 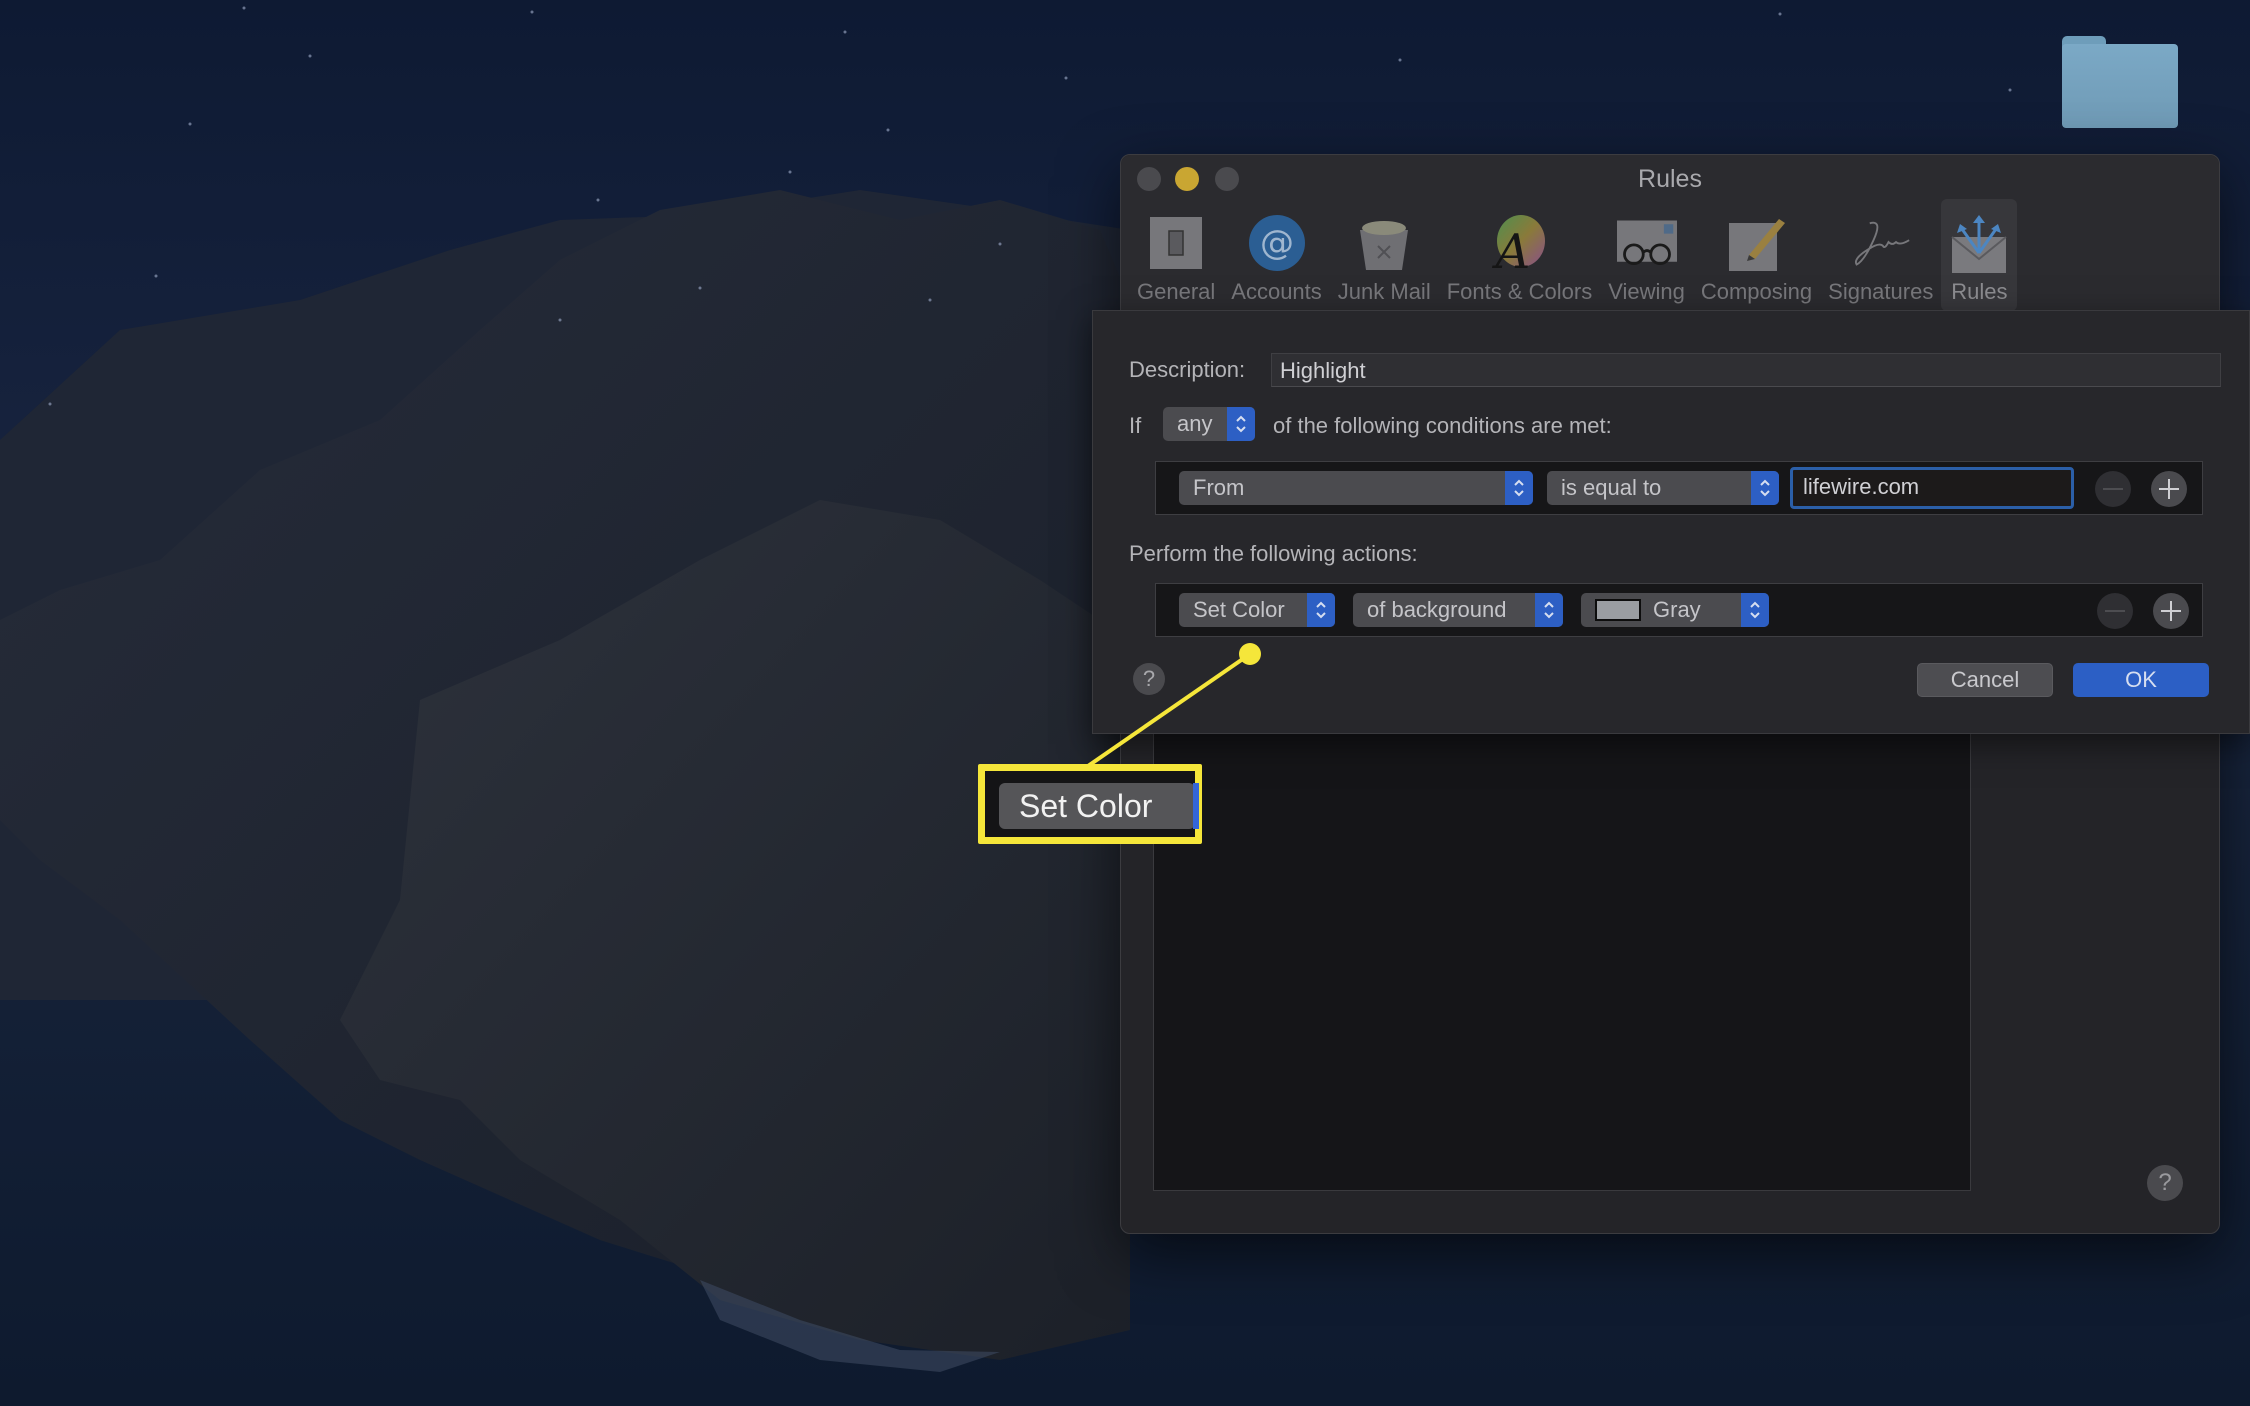 I want to click on tab-general: General, so click(x=1176, y=255).